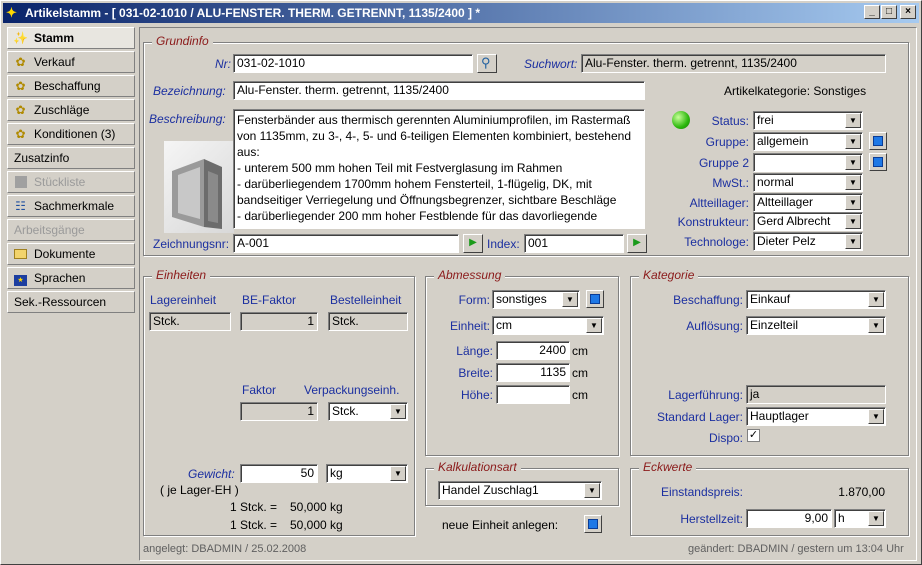 This screenshot has width=922, height=565. I want to click on sidebar-item-beschaffung: ✿ Beschaffung, so click(71, 86).